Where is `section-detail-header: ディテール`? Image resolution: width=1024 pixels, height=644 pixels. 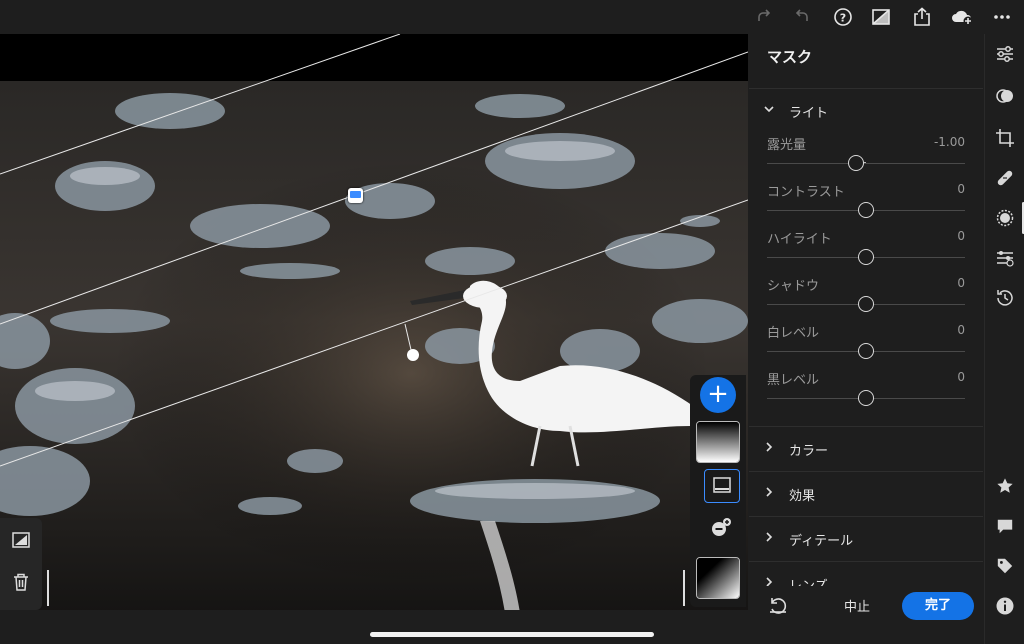
section-detail-header: ディテール is located at coordinates (866, 538).